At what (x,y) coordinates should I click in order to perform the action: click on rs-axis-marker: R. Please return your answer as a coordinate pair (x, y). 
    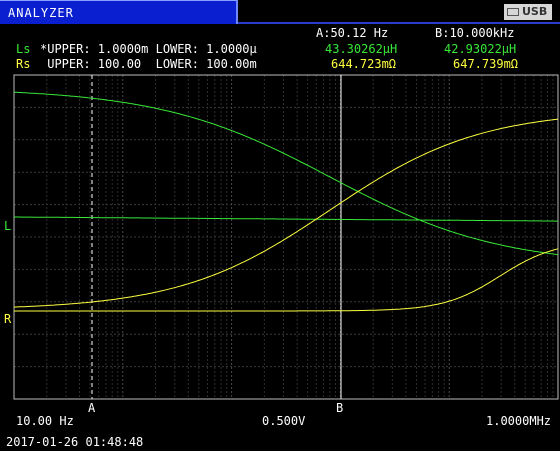
    Looking at the image, I should click on (8, 319).